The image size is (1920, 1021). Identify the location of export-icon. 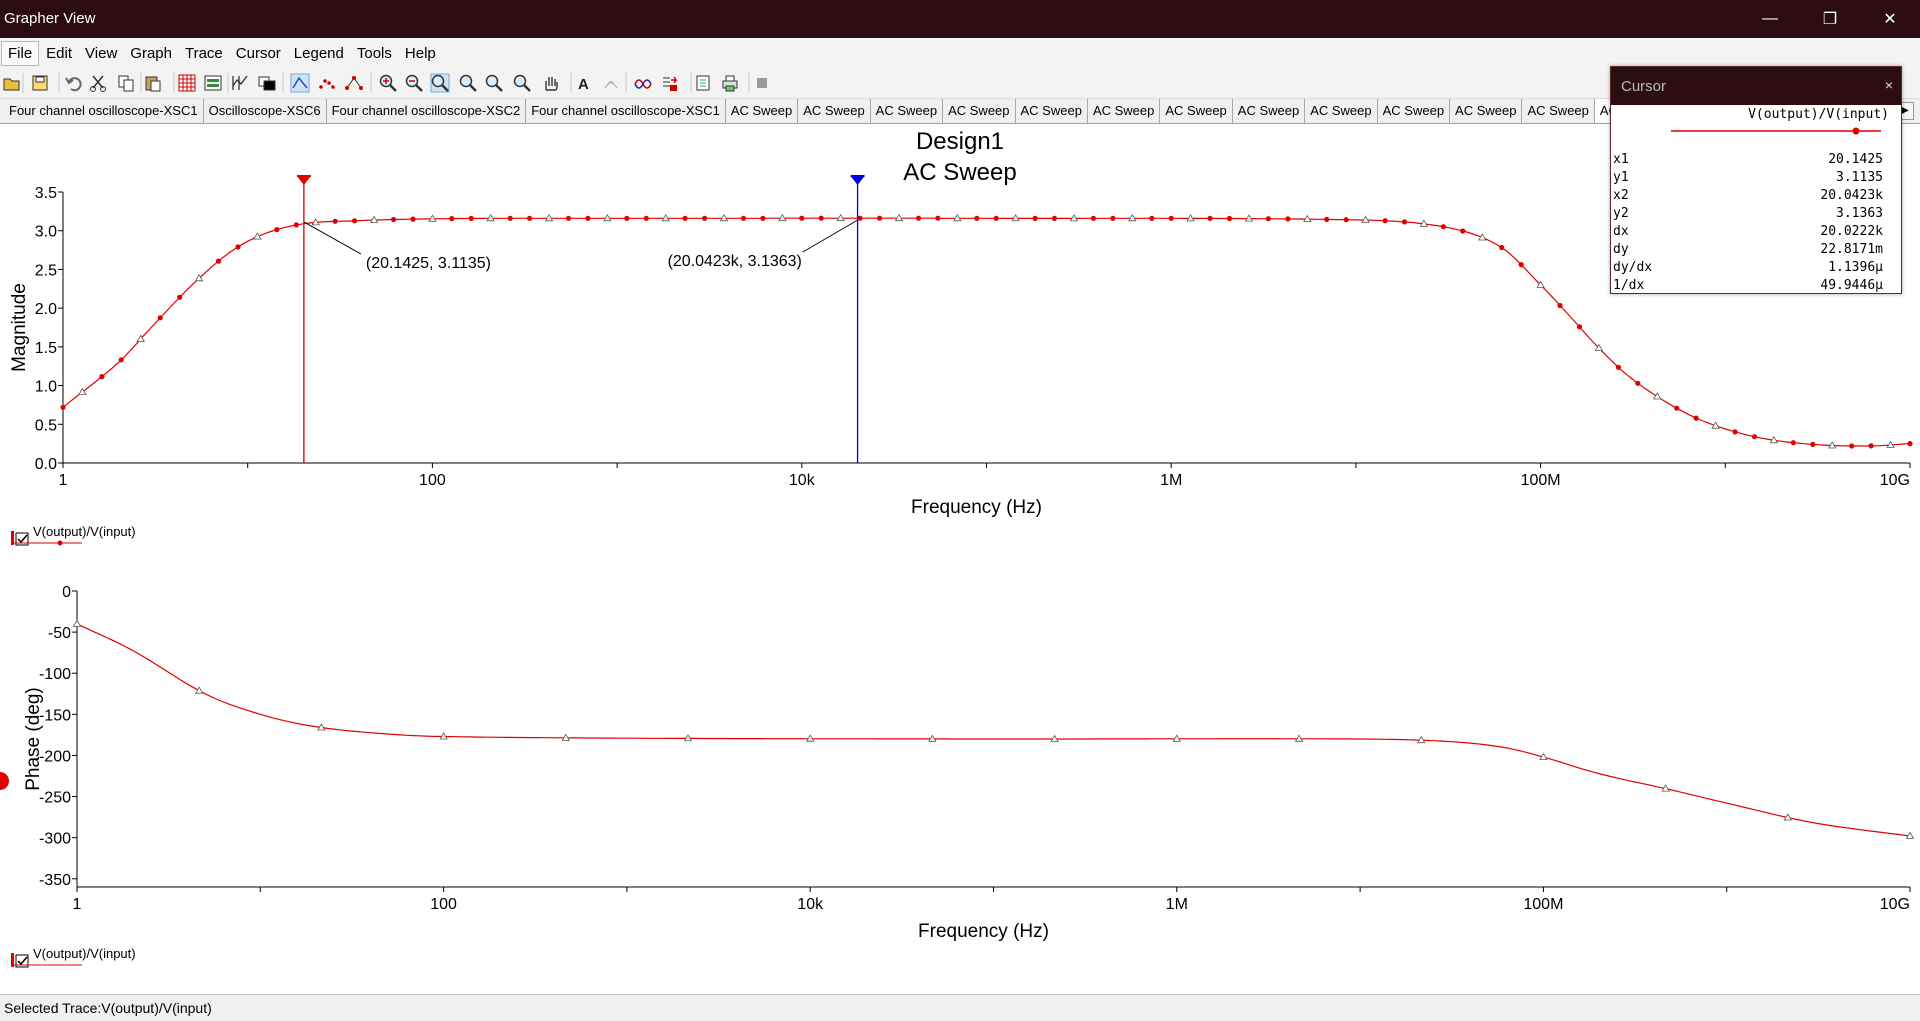
(670, 83).